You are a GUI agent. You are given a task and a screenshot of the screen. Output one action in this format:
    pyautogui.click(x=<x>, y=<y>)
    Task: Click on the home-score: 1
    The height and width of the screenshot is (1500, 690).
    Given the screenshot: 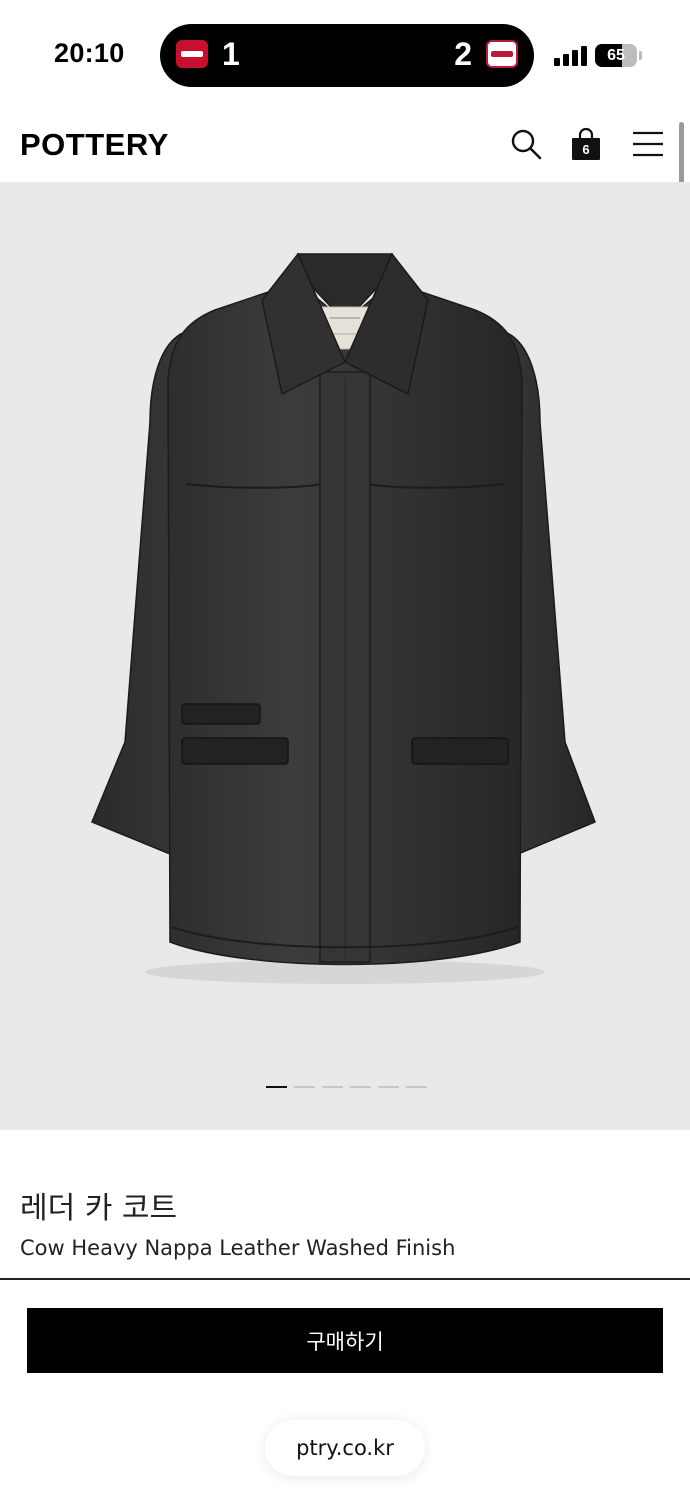 What is the action you would take?
    pyautogui.click(x=231, y=54)
    